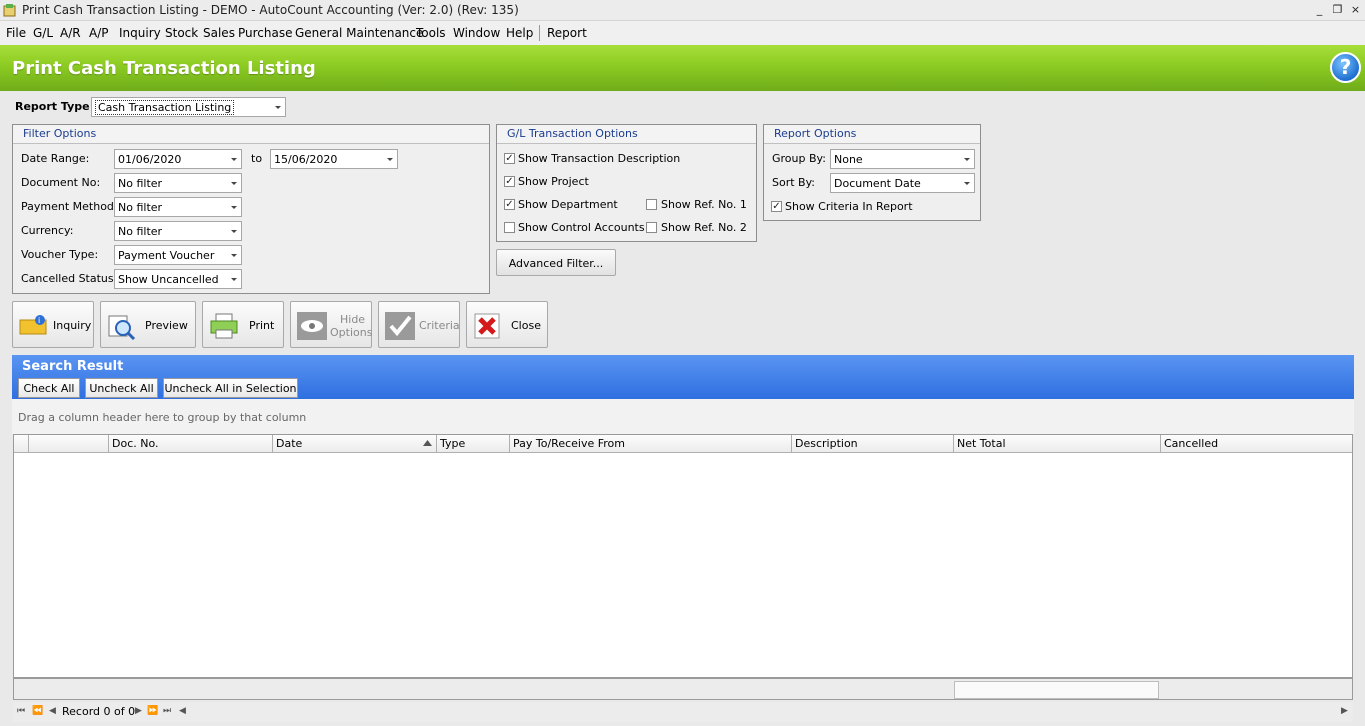  I want to click on menu-ap: A/P, so click(99, 33).